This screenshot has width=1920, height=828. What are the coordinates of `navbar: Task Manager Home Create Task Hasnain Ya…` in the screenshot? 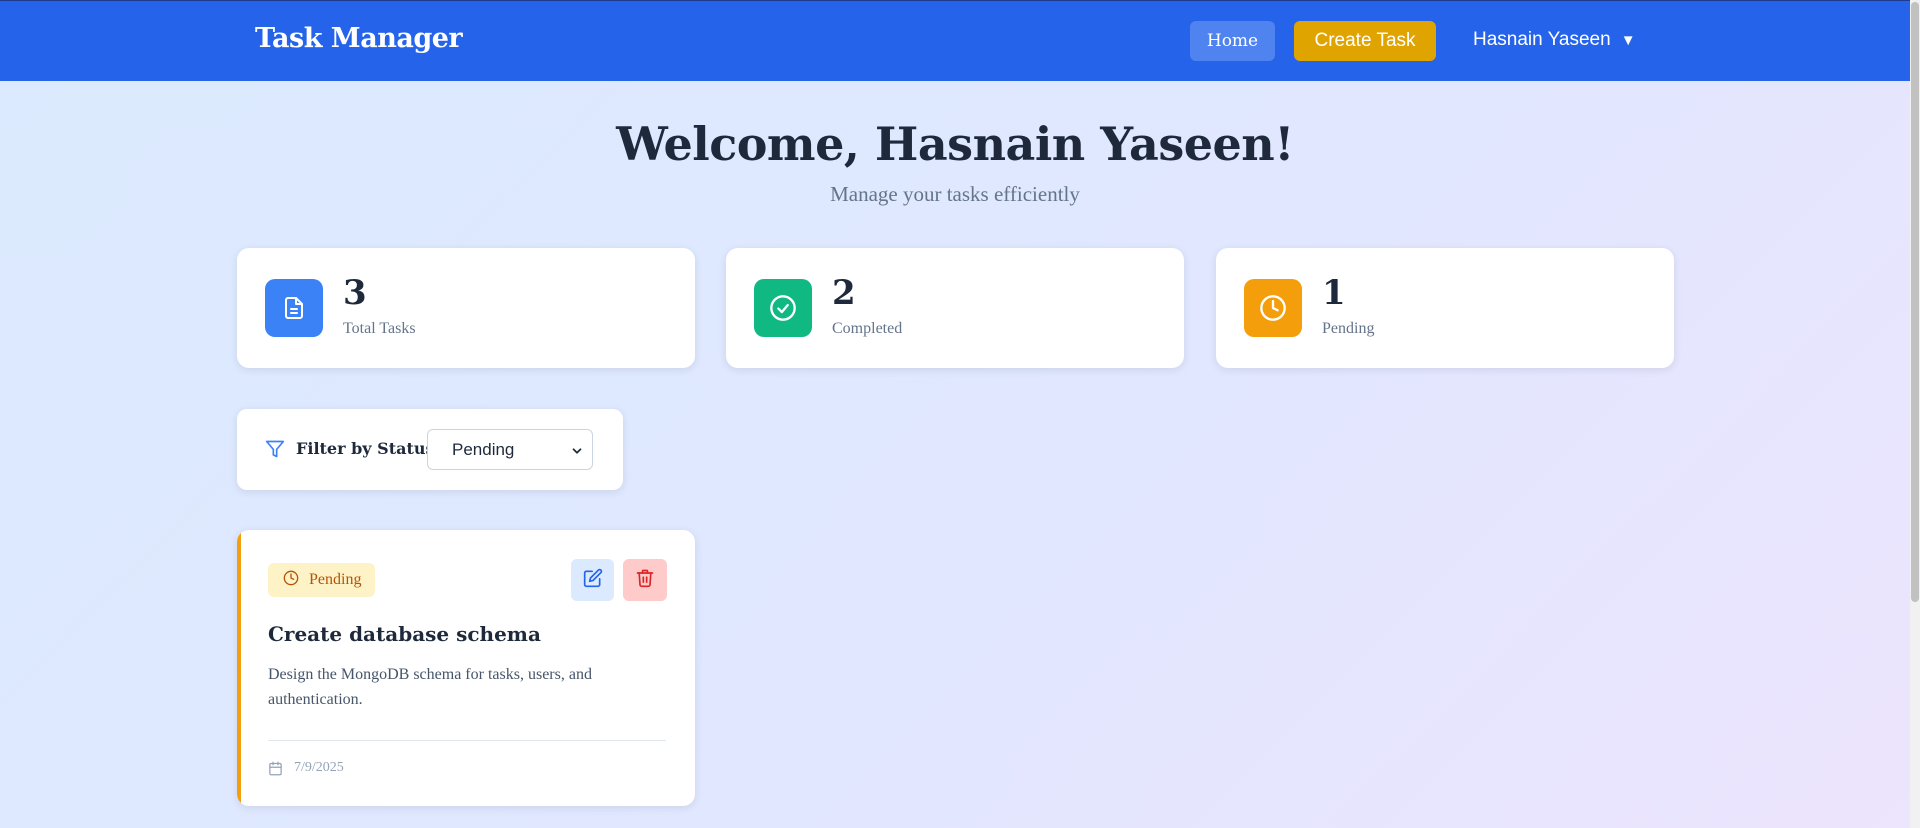 It's located at (955, 40).